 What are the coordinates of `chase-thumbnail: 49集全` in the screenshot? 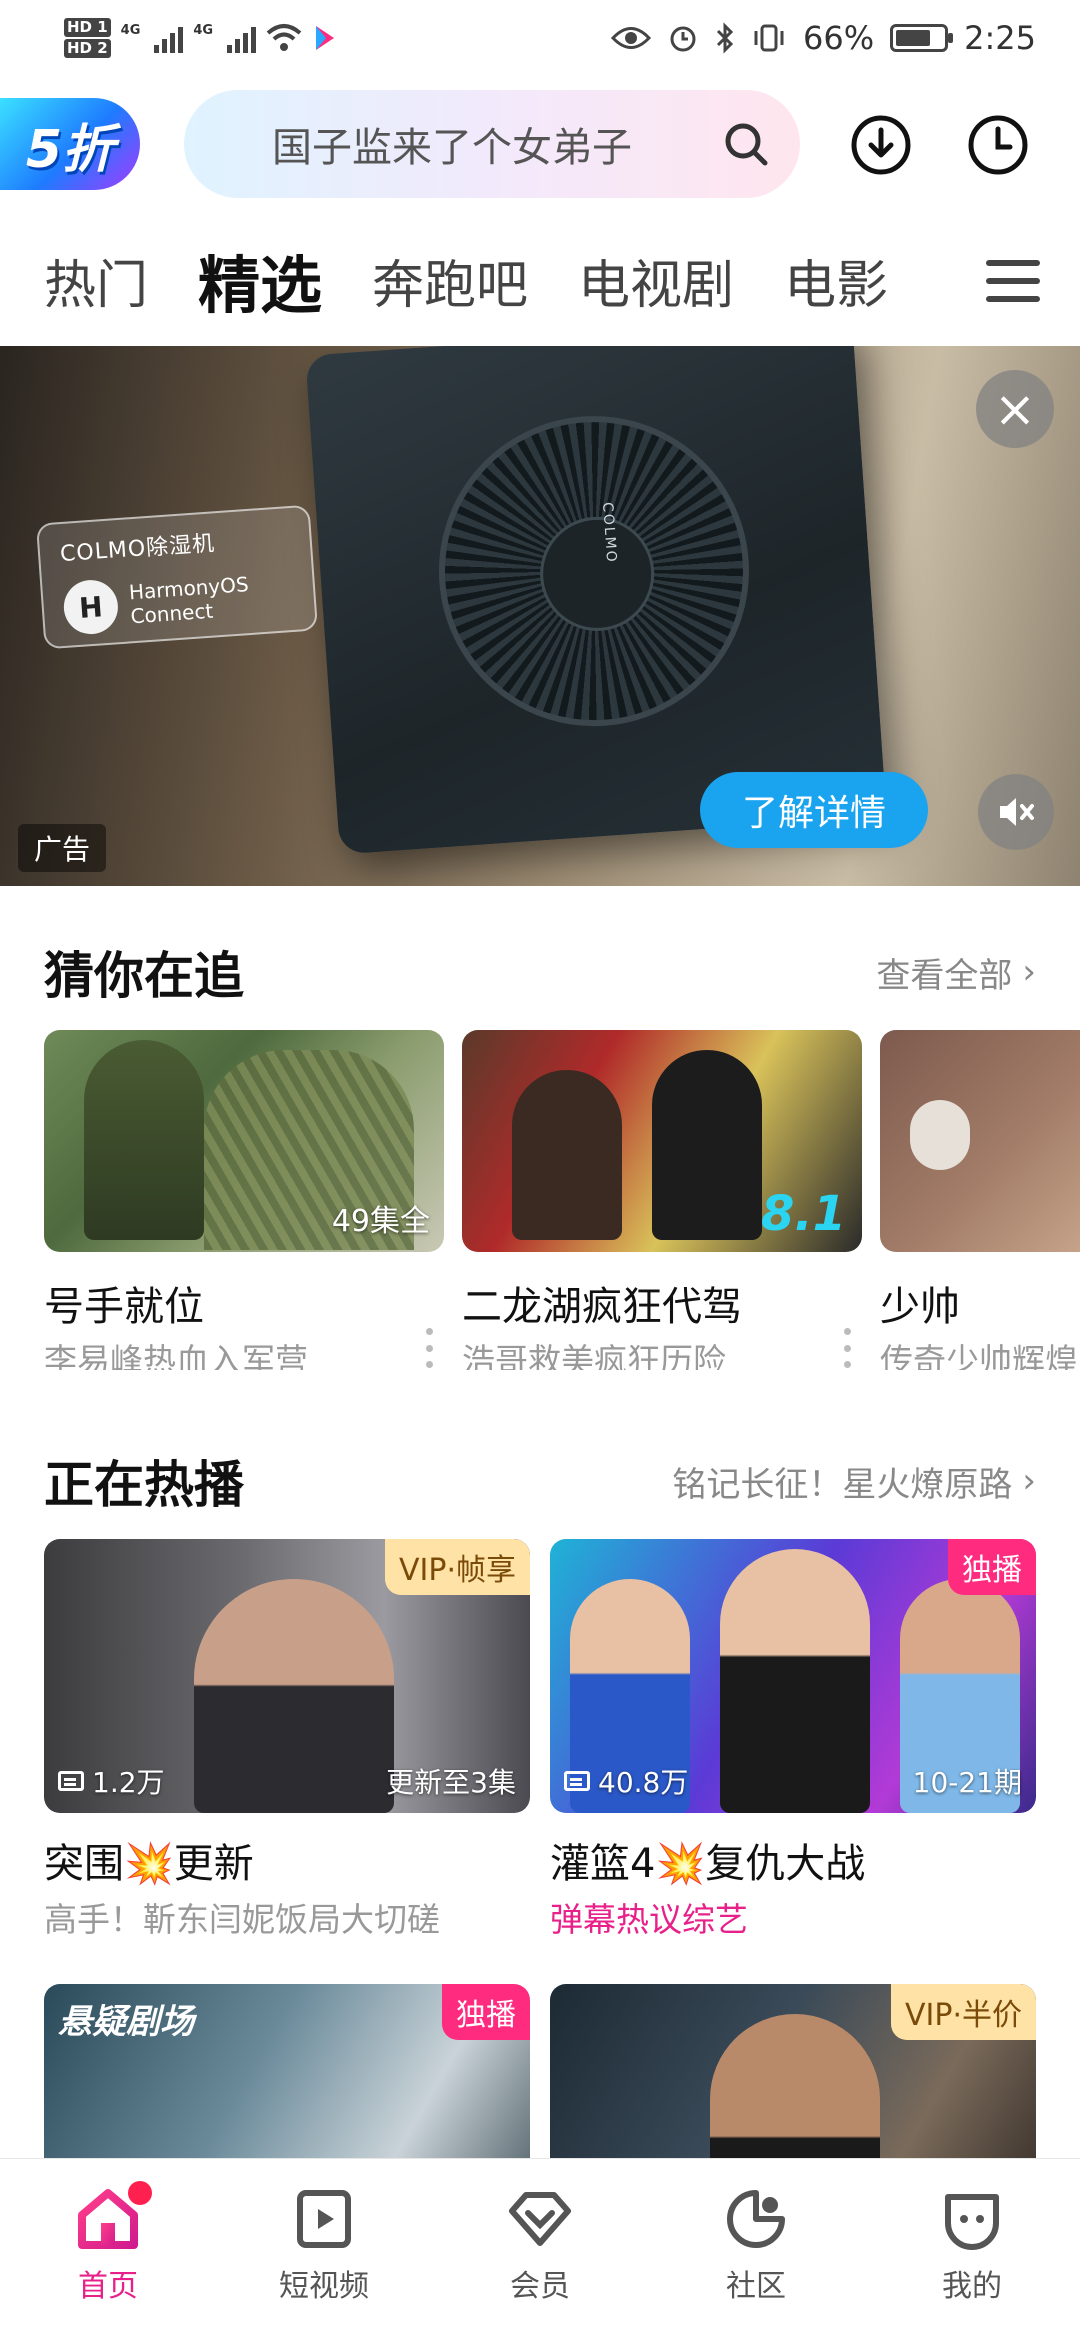 It's located at (244, 1141).